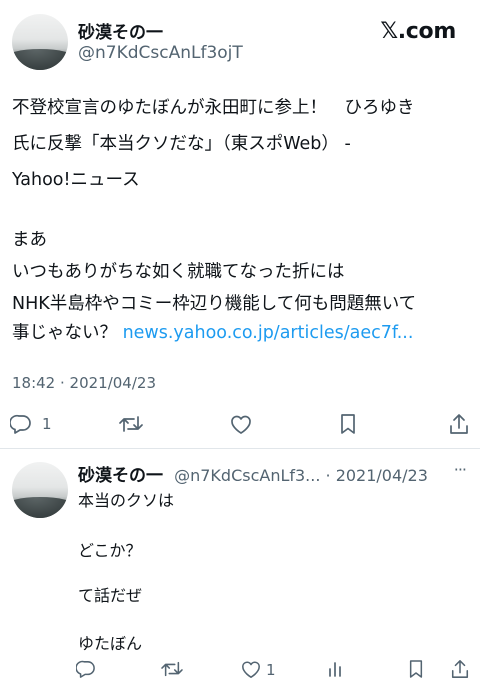  Describe the element at coordinates (76, 180) in the screenshot. I see `post-line: Yahoo!ニュース` at that location.